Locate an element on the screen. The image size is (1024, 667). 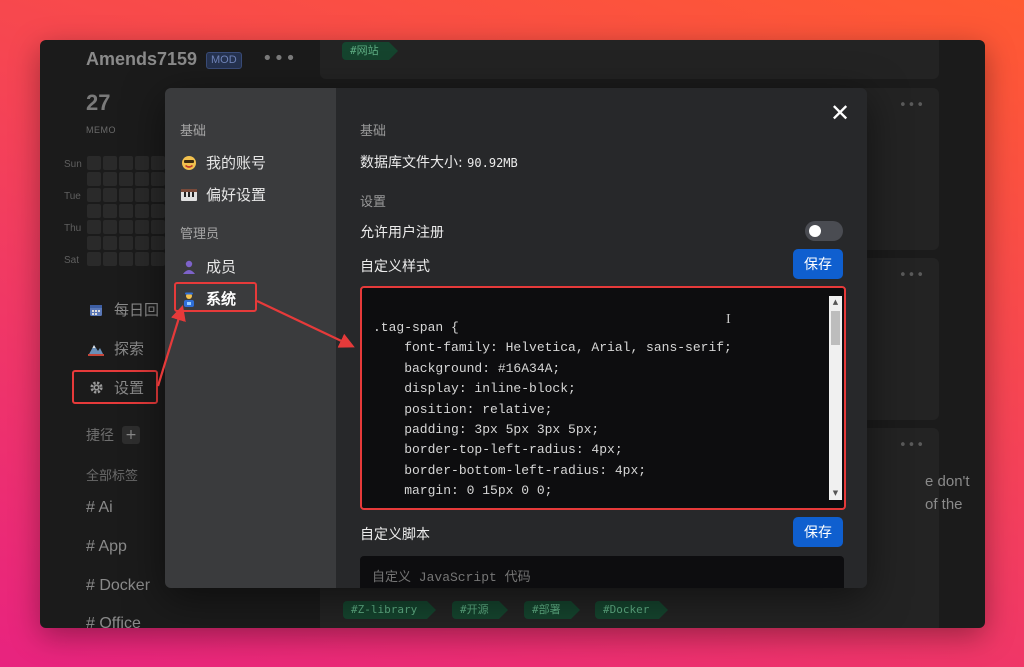
role-badge: MOD is located at coordinates (224, 60).